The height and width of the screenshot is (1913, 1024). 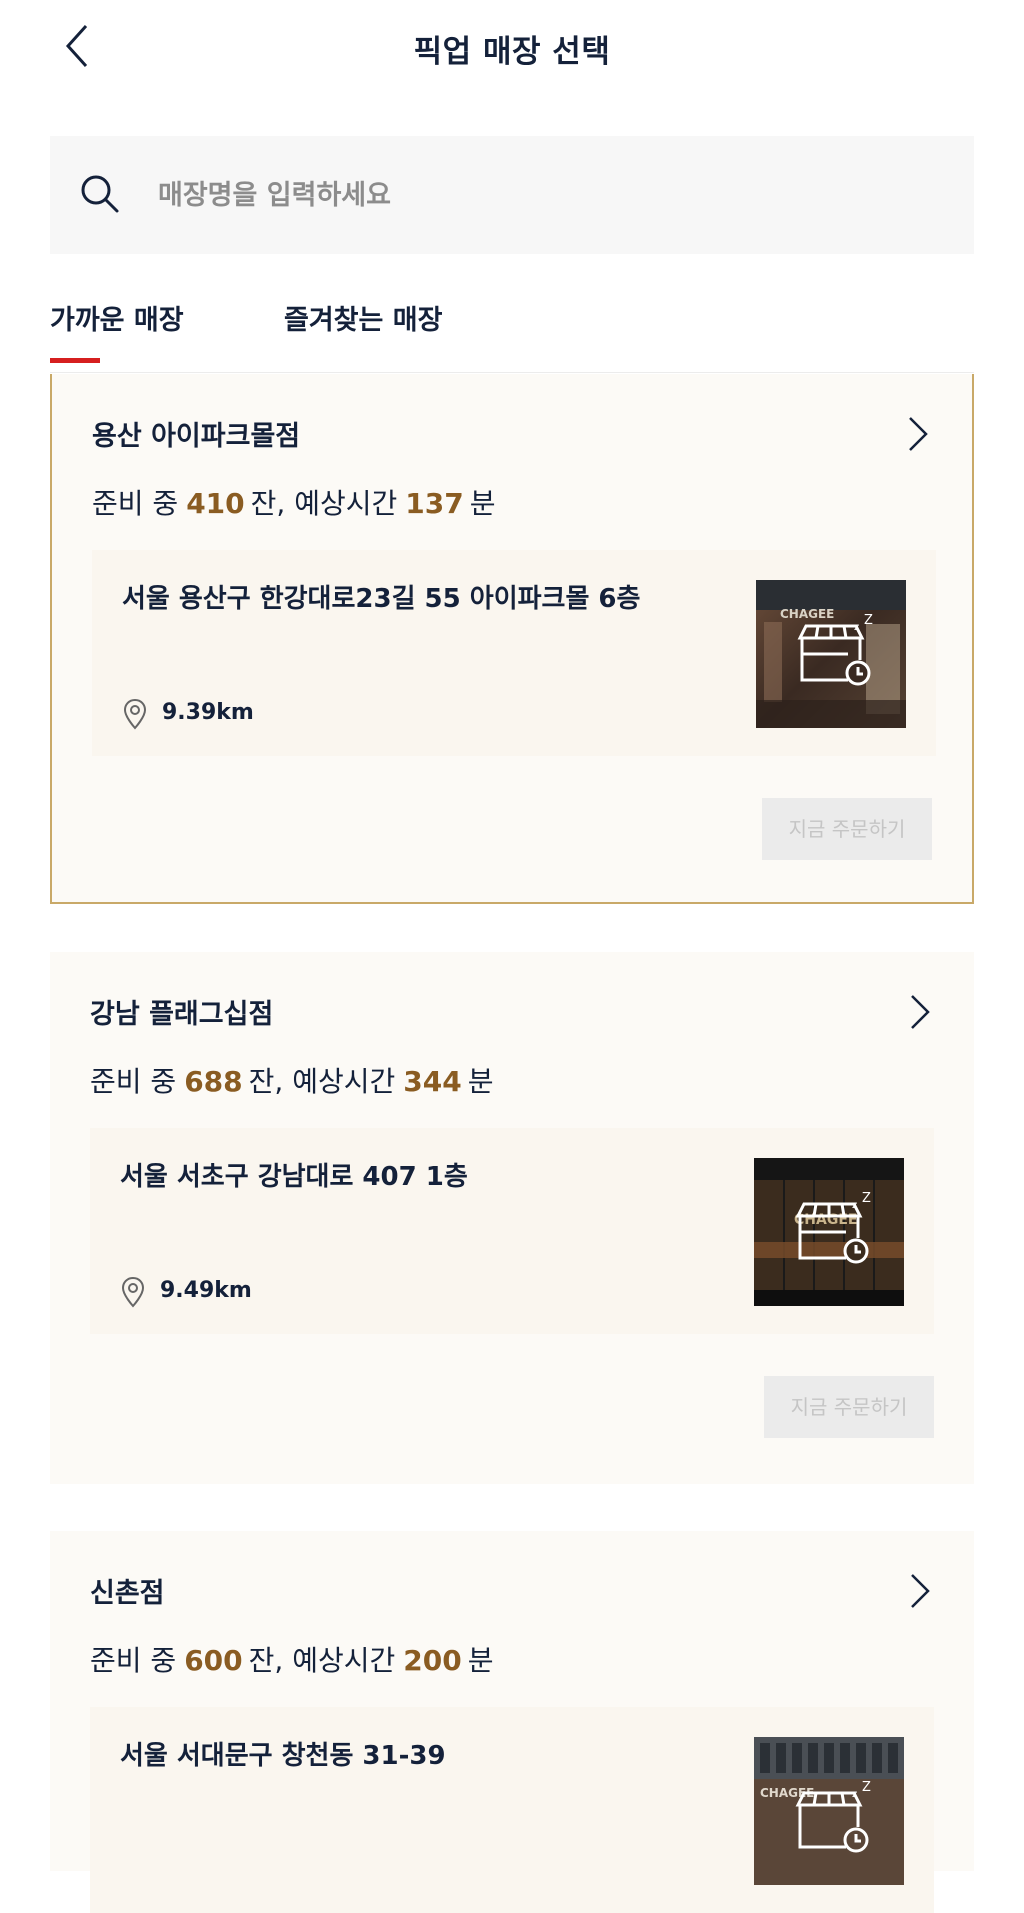 What do you see at coordinates (432, 1081) in the screenshot?
I see `wait-minutes: 344` at bounding box center [432, 1081].